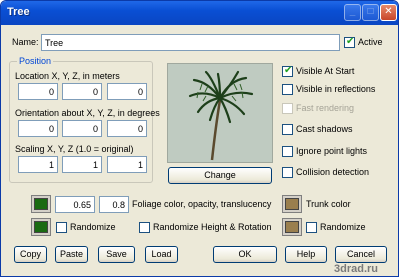  What do you see at coordinates (333, 172) in the screenshot?
I see `collision-detection-label: Collision detection` at bounding box center [333, 172].